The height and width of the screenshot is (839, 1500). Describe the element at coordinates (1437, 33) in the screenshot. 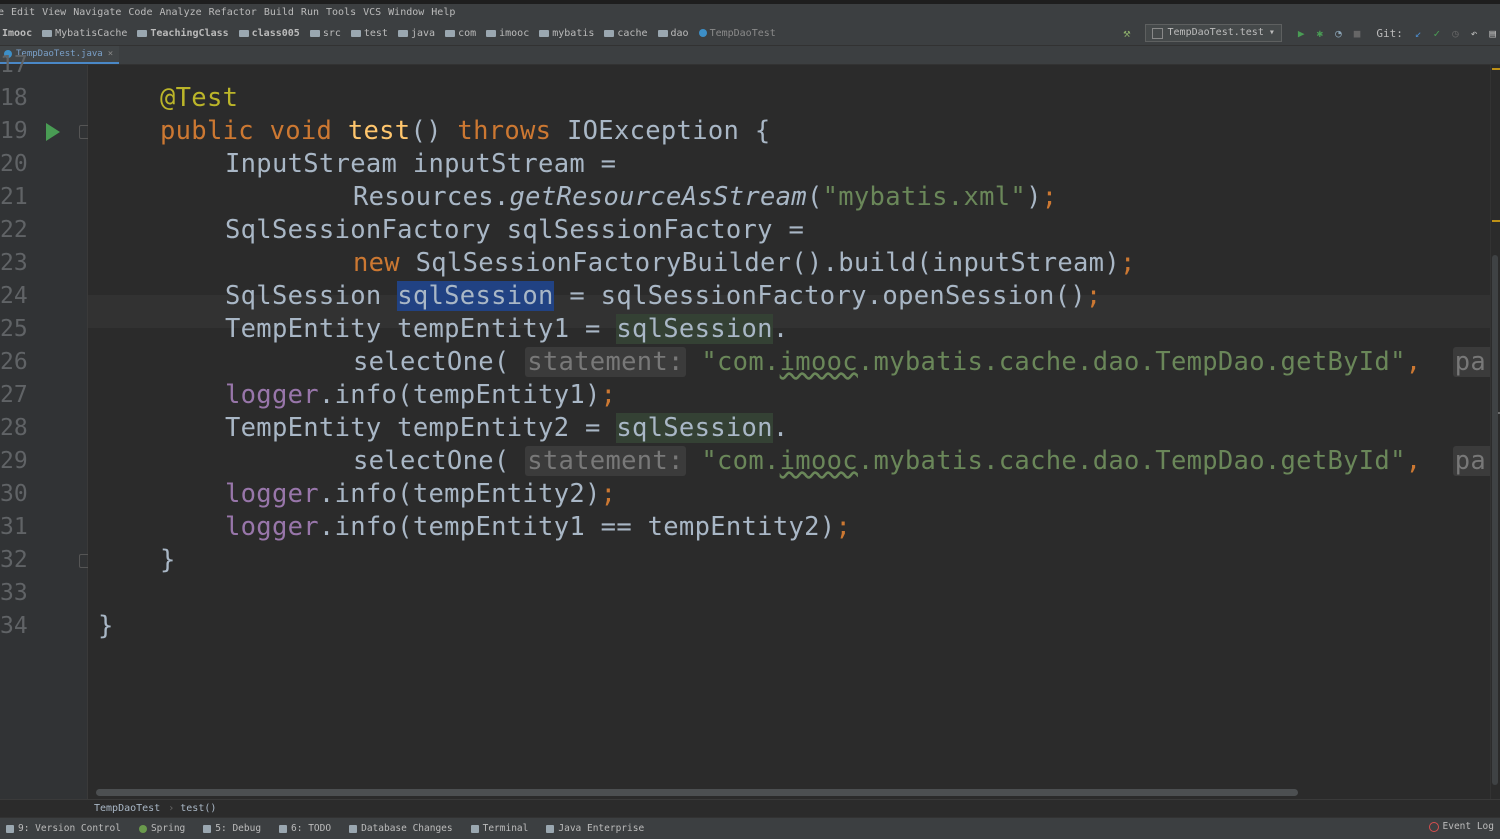

I see `git-commit-icon: ✓` at that location.